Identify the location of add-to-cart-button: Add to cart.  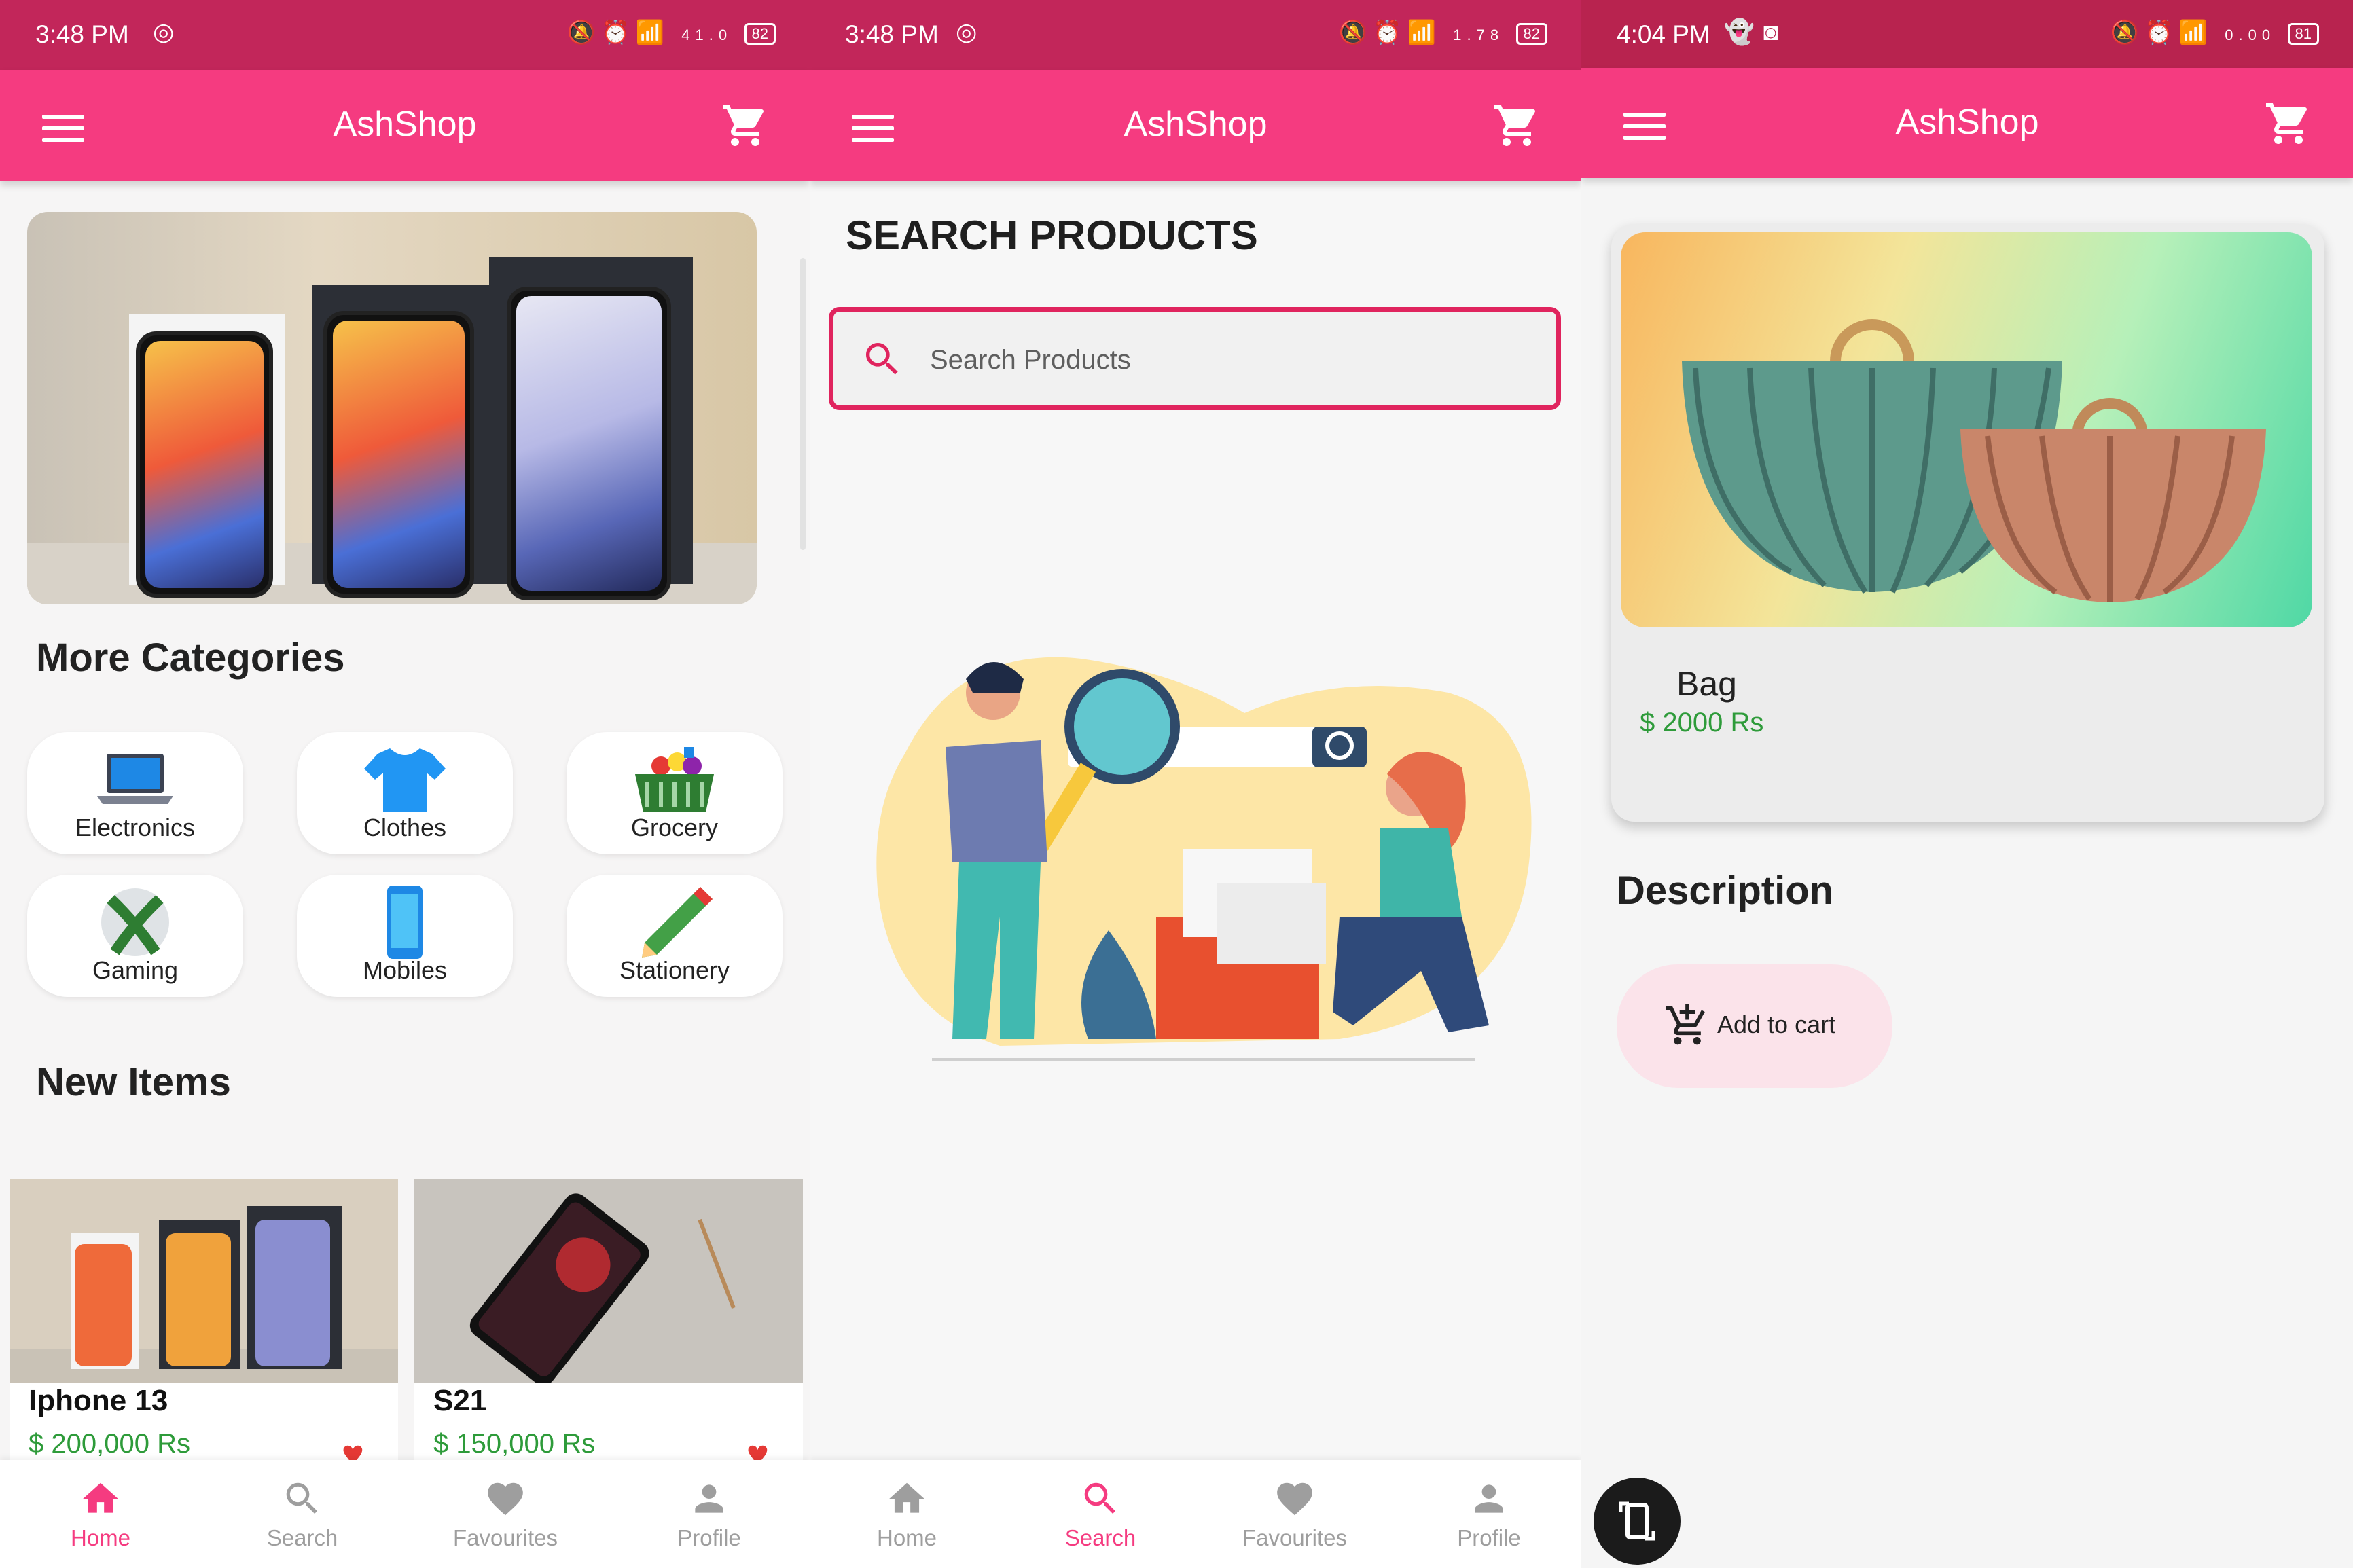
(1754, 1026).